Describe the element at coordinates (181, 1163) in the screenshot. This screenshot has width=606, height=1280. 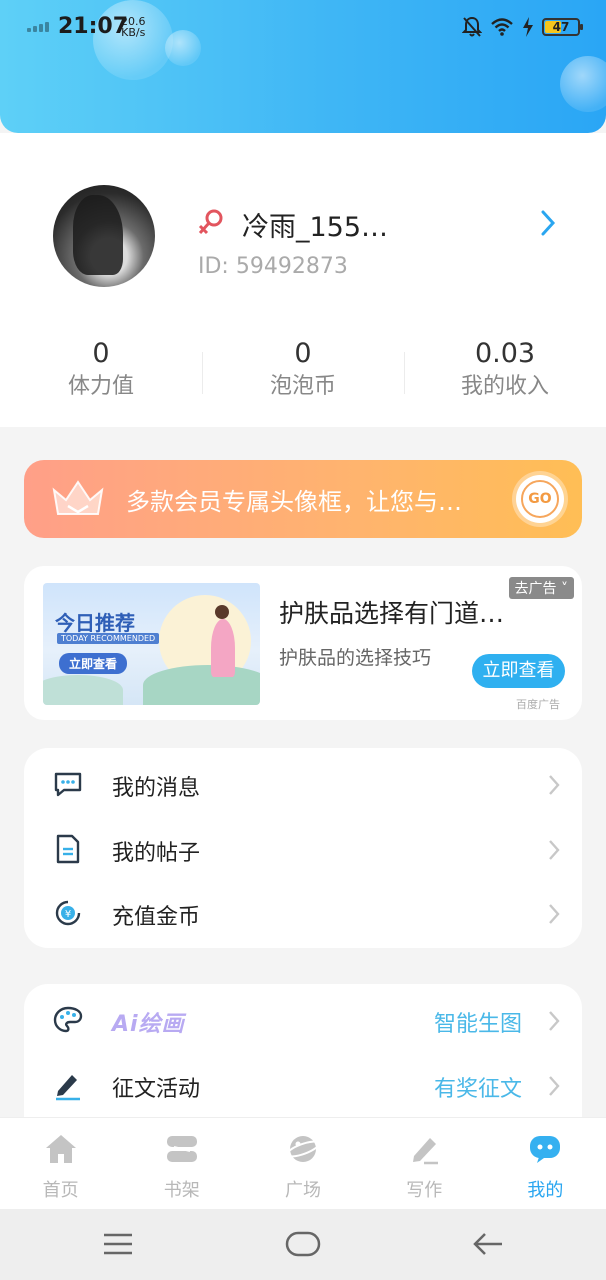
I see `tab-bookshelf: 书架` at that location.